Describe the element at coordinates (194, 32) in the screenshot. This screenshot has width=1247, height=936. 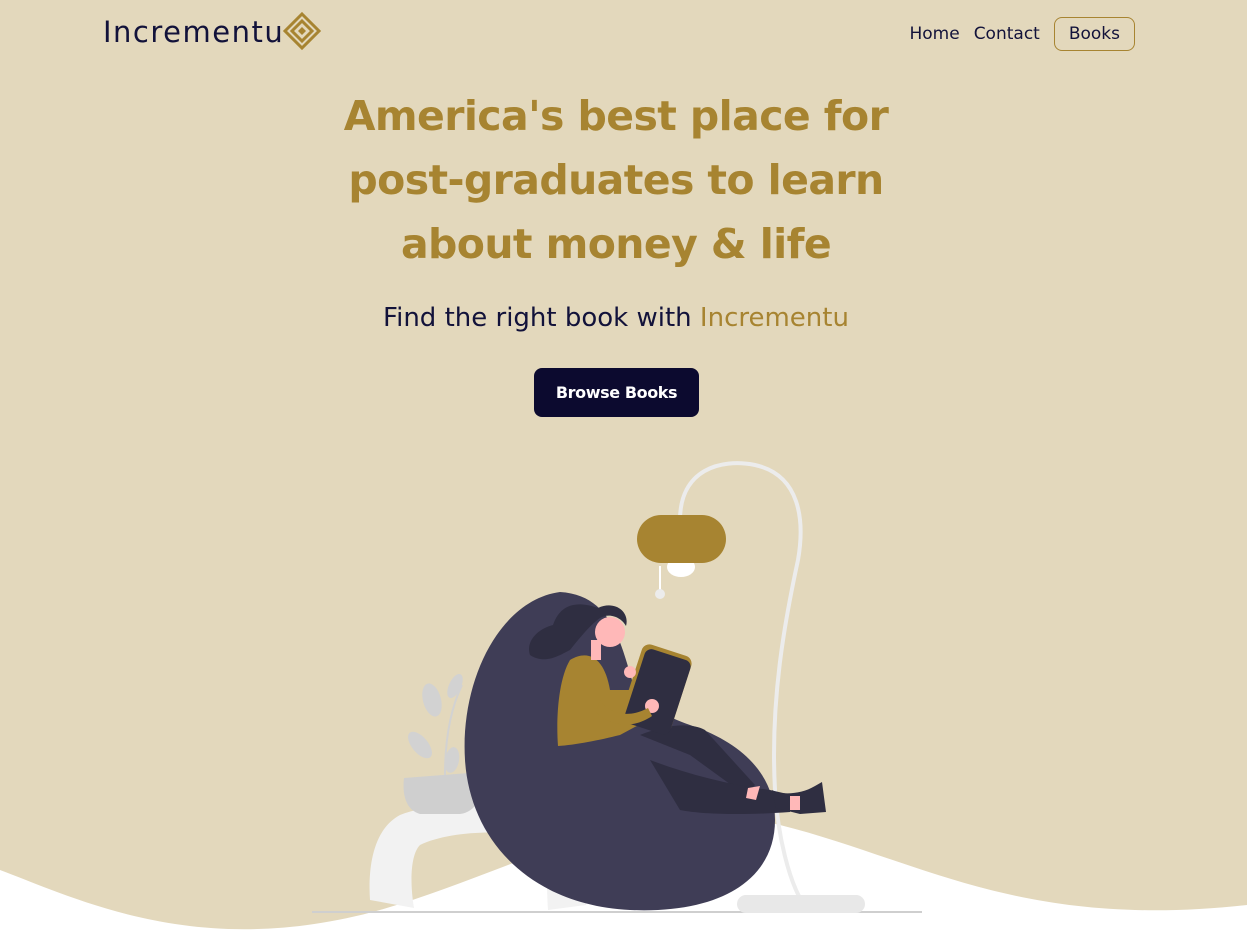
I see `brand-name: Incrementu` at that location.